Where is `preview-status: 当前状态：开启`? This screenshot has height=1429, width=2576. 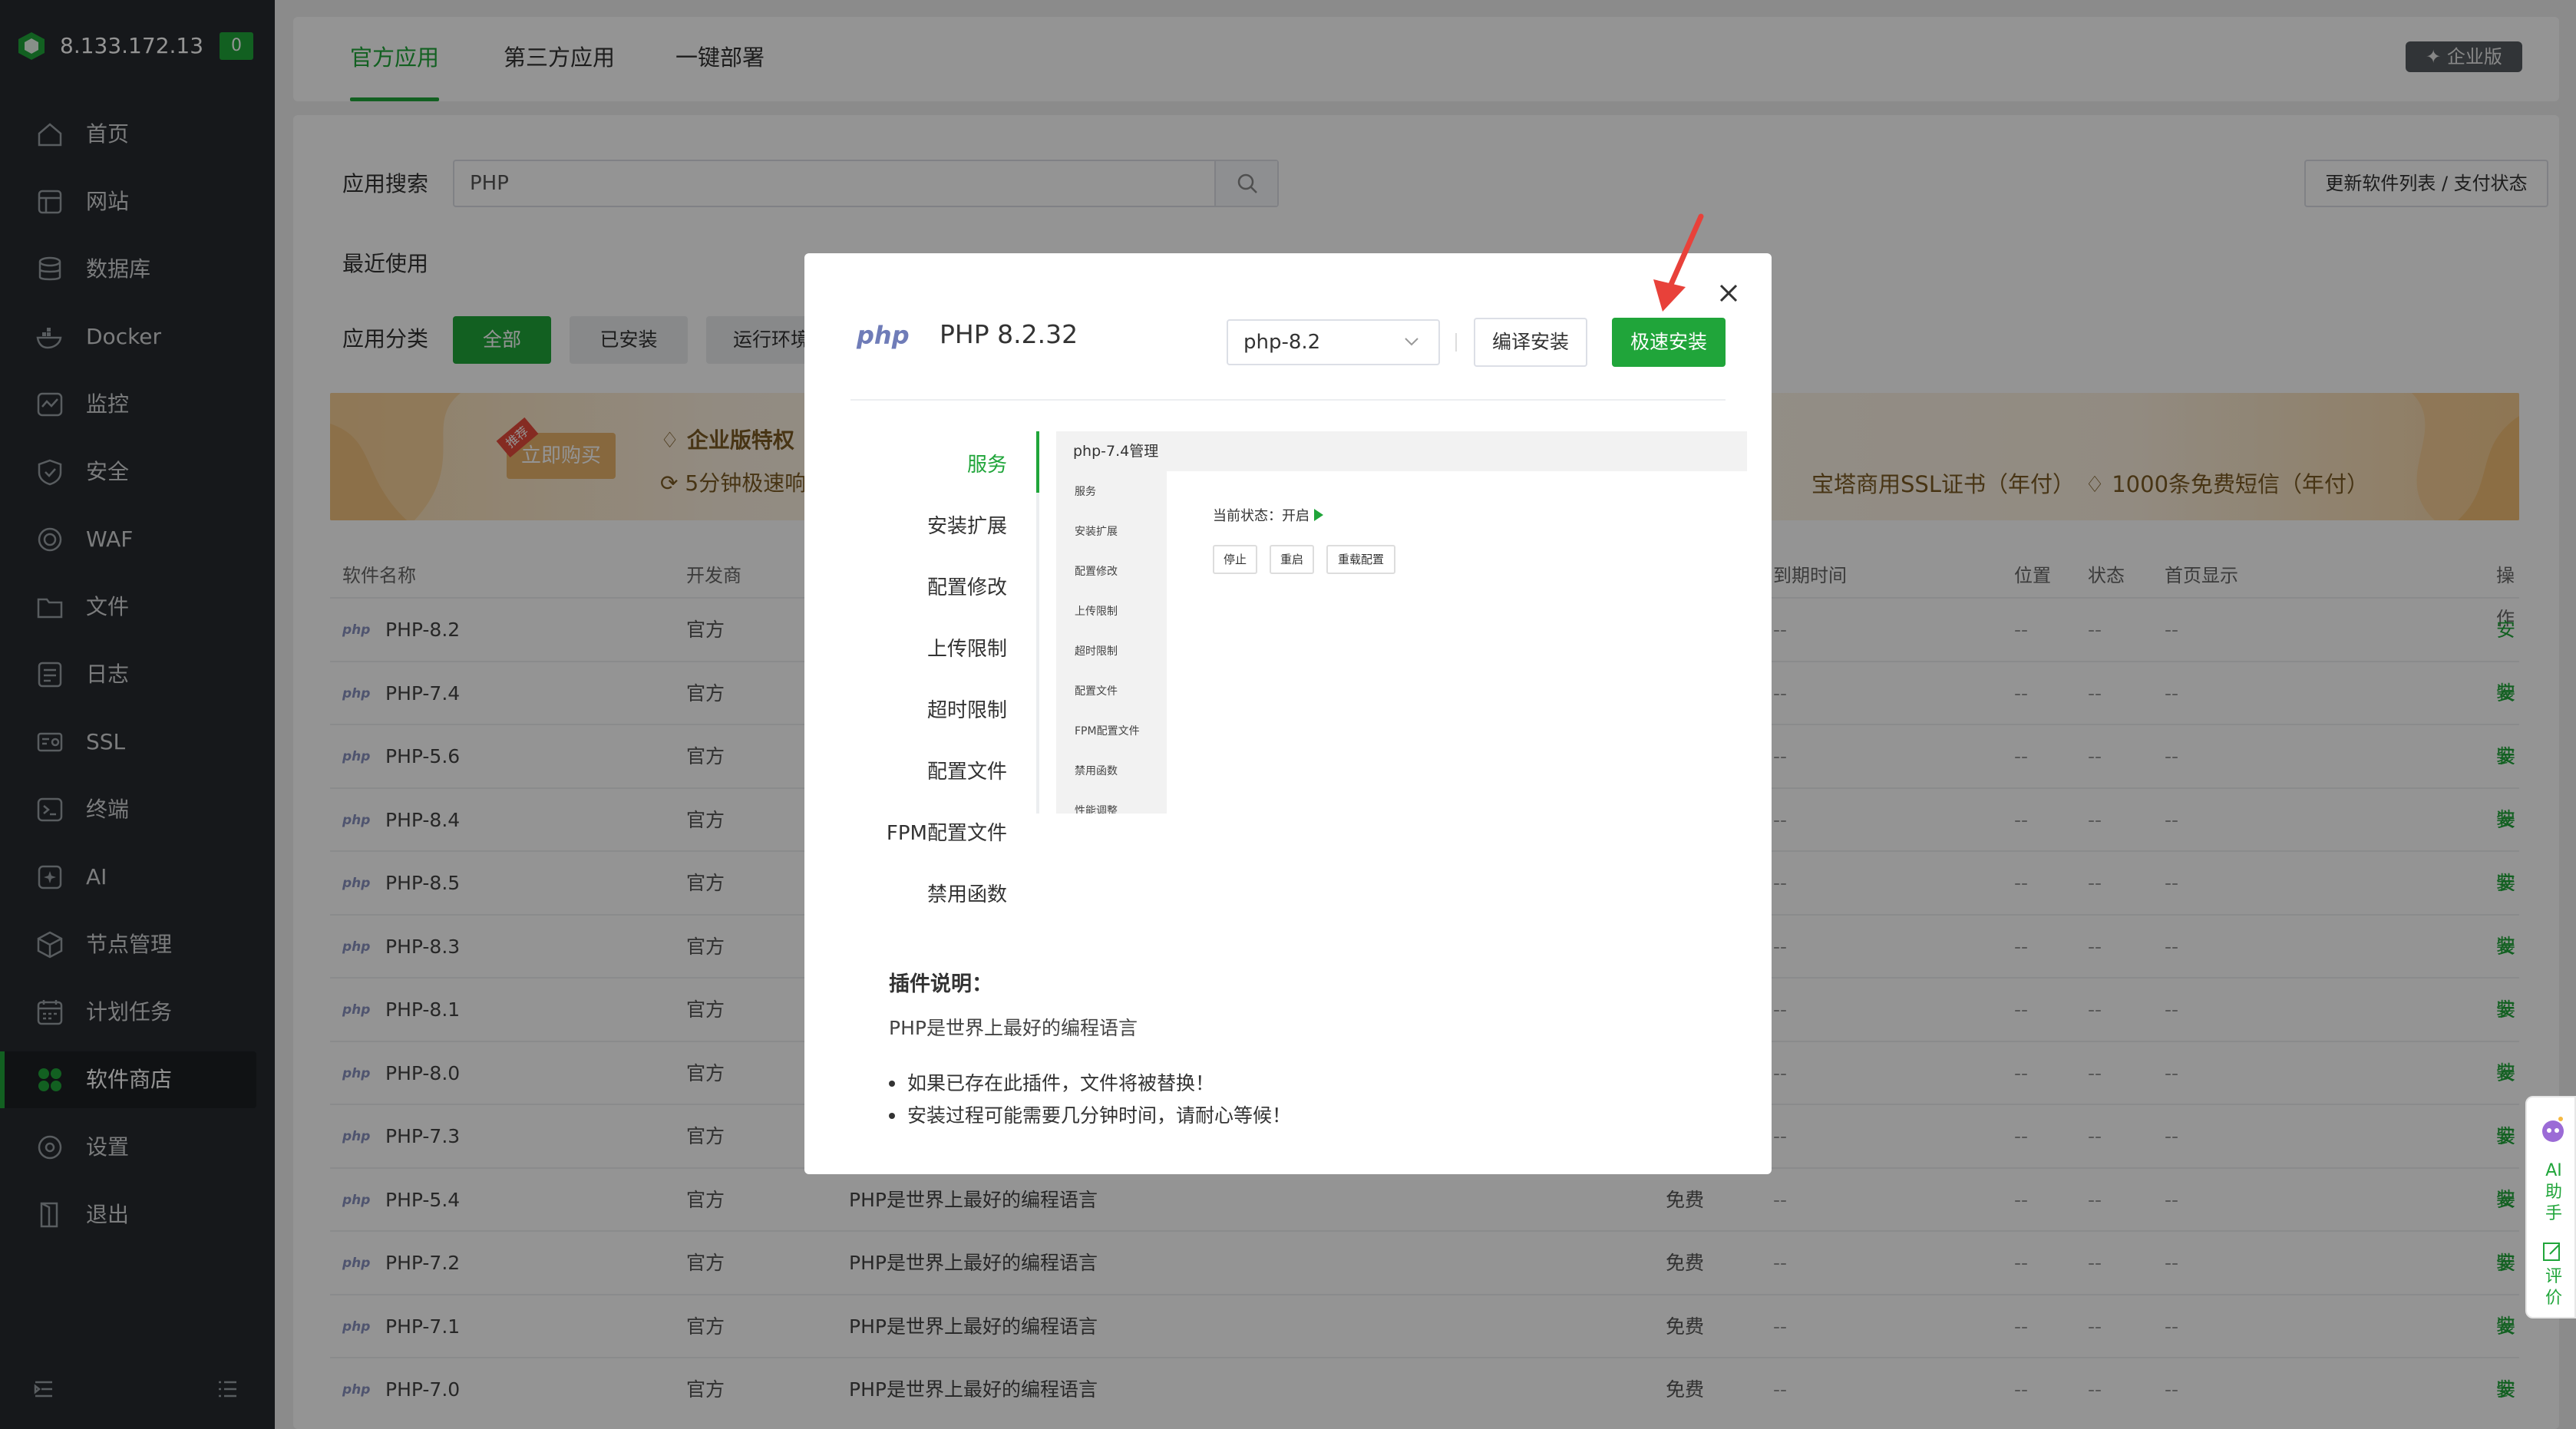 preview-status: 当前状态：开启 is located at coordinates (1268, 515).